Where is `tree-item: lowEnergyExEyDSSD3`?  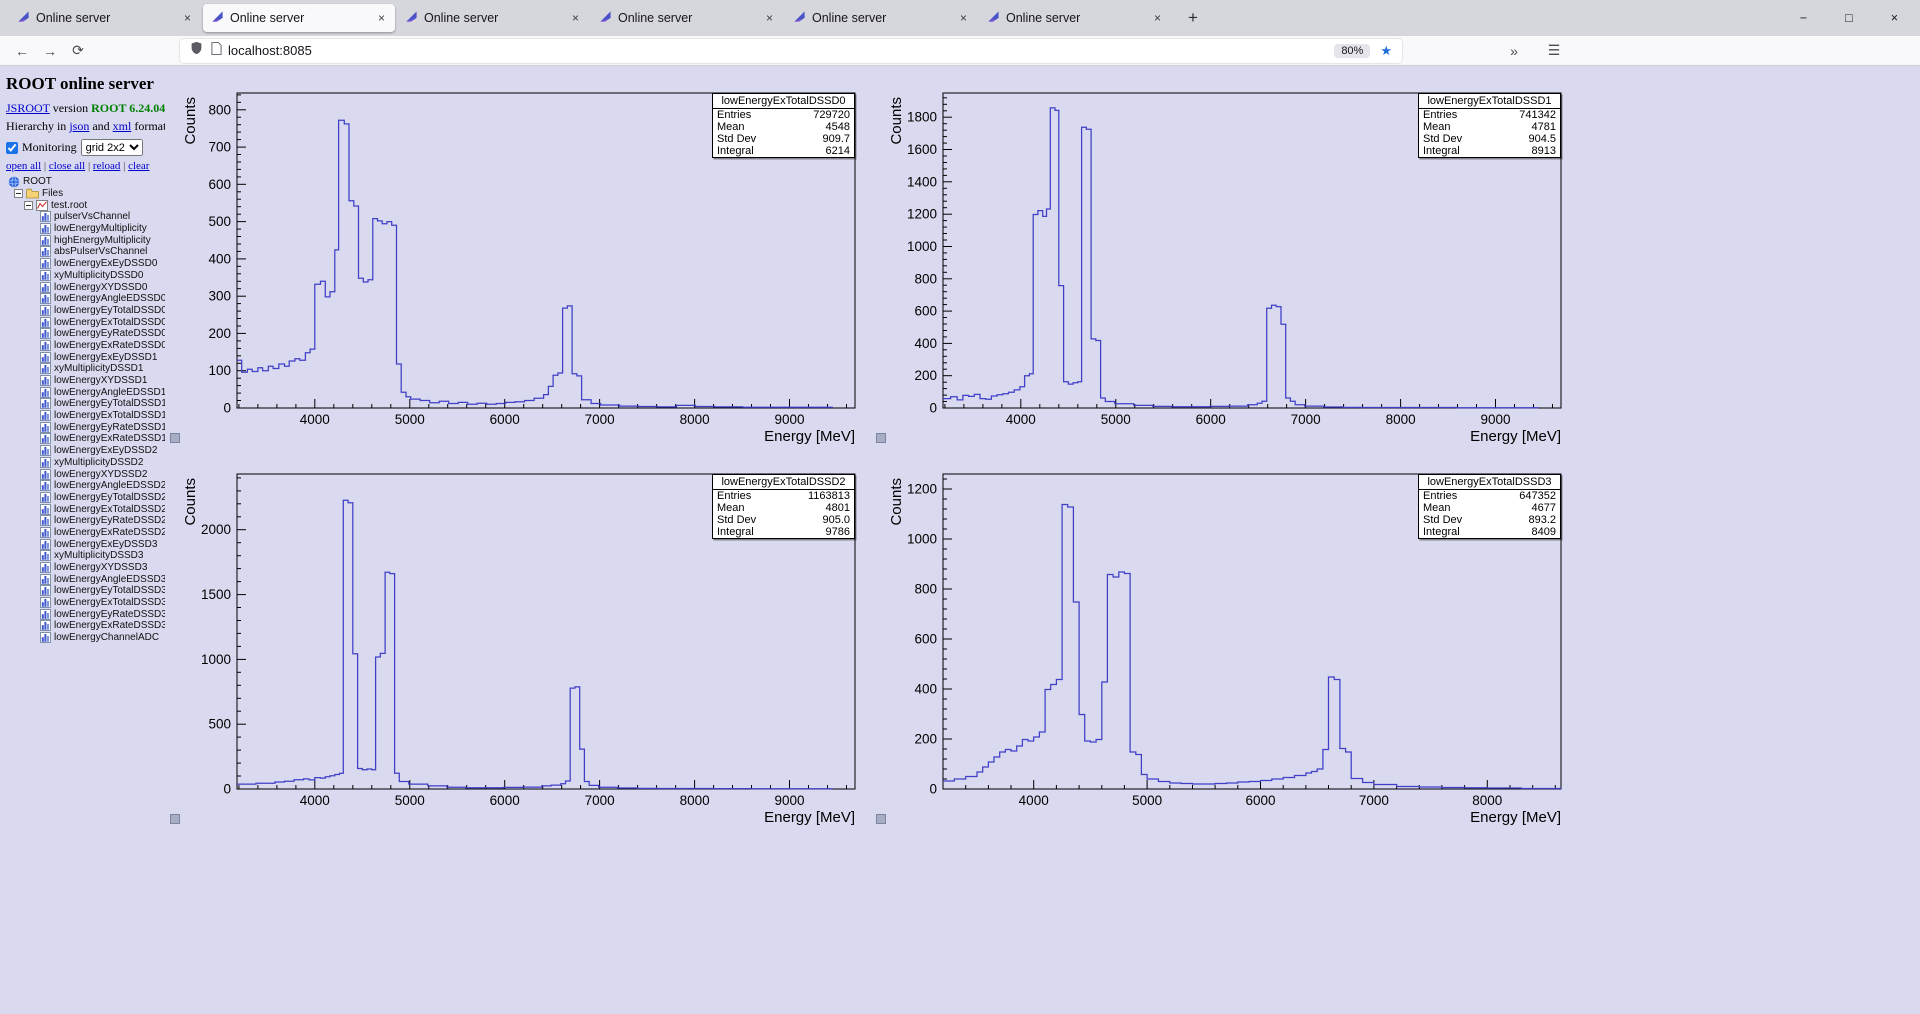 tree-item: lowEnergyExEyDSSD3 is located at coordinates (85, 544).